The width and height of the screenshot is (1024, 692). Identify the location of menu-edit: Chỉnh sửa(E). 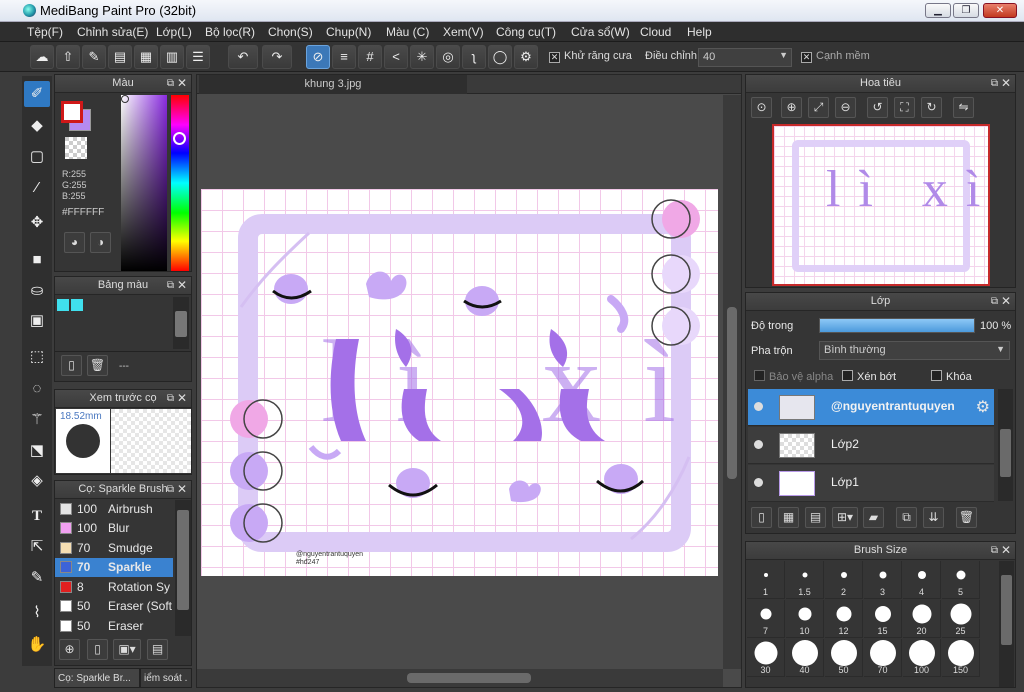
(112, 32).